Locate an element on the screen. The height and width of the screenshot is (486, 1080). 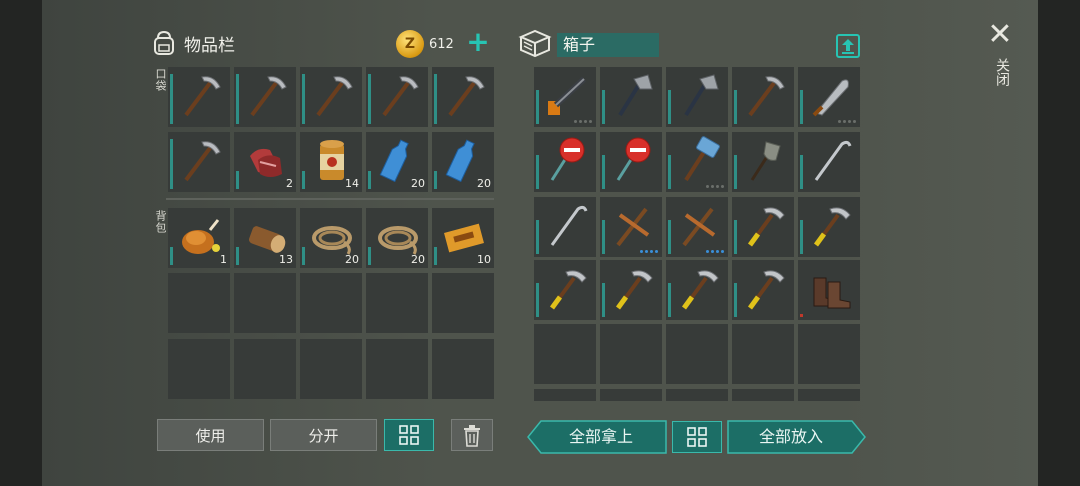
sort-box-button is located at coordinates (697, 437).